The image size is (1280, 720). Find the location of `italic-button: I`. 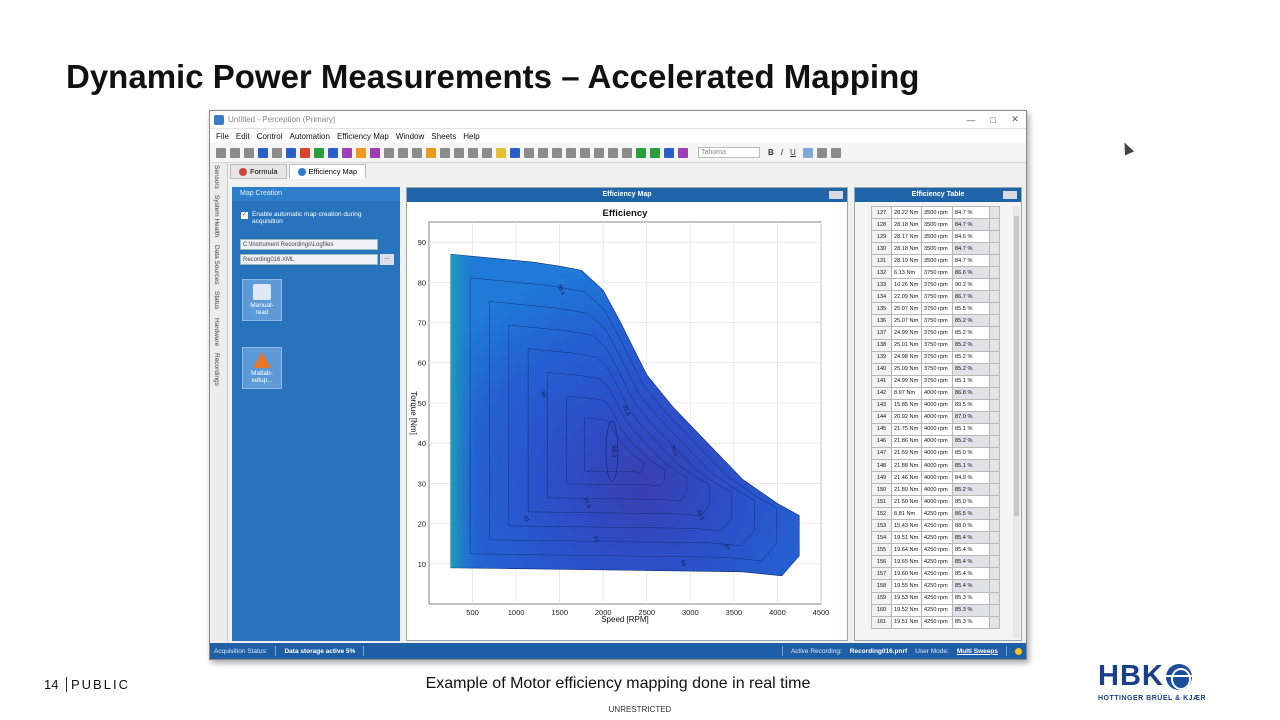

italic-button: I is located at coordinates (782, 152).